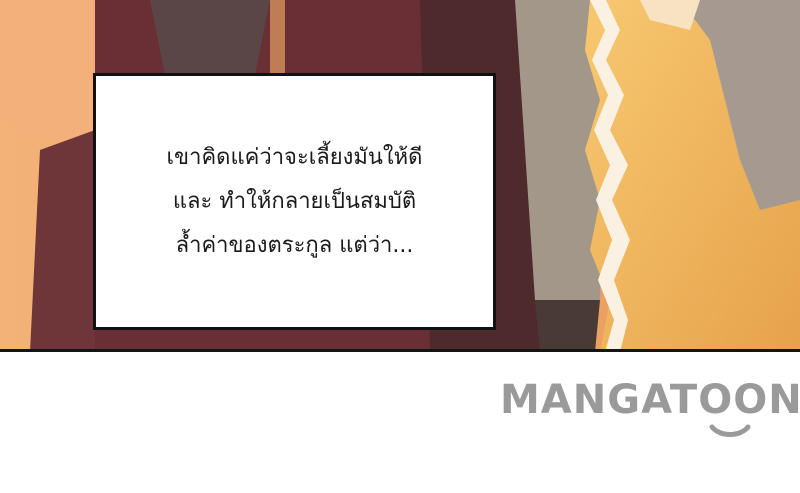  What do you see at coordinates (62, 239) in the screenshot?
I see `dark-robe-left` at bounding box center [62, 239].